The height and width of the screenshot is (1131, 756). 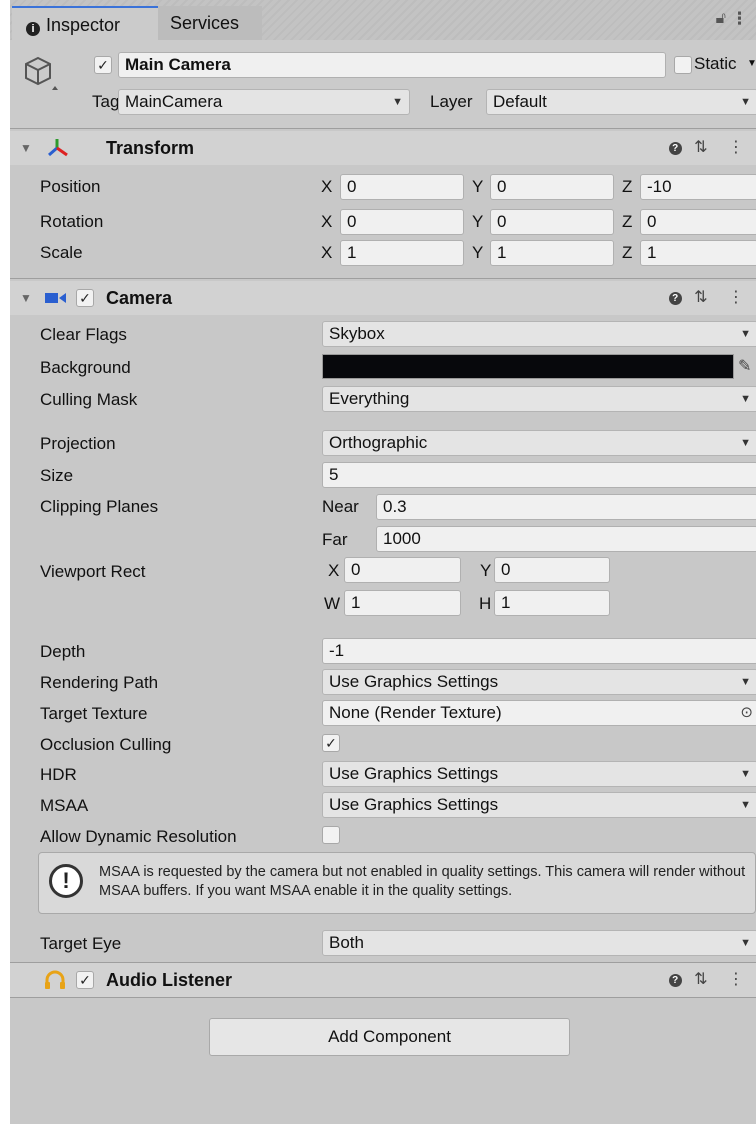 What do you see at coordinates (414, 804) in the screenshot?
I see `msaa-value: Use Graphics Settings` at bounding box center [414, 804].